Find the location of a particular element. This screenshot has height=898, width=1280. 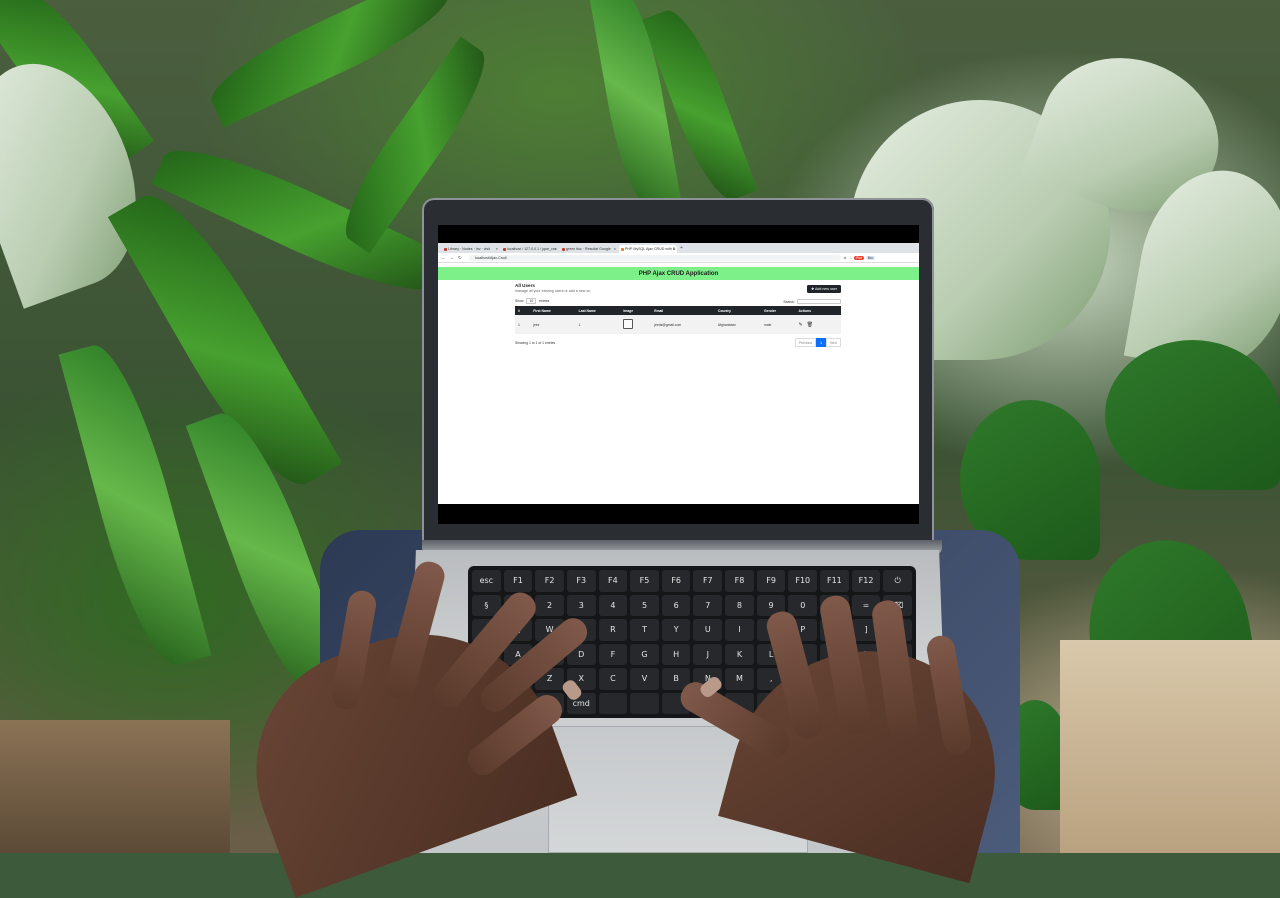

keyboard-key: F6 is located at coordinates (676, 581).